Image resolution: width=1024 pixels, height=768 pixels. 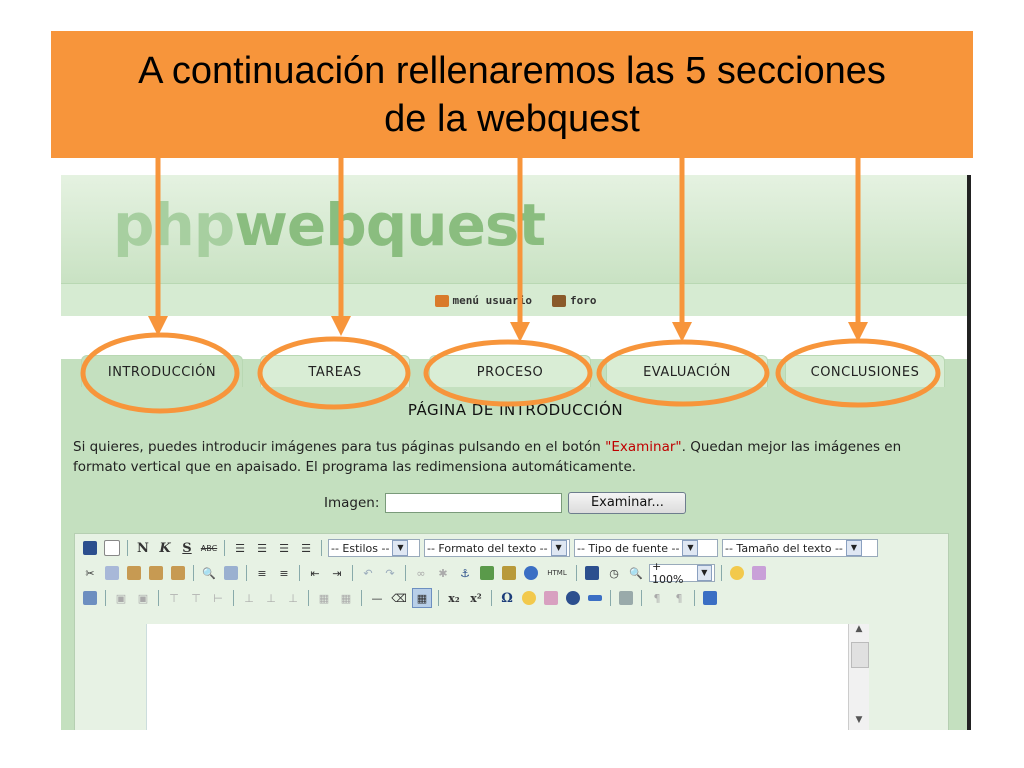 What do you see at coordinates (474, 503) in the screenshot?
I see `image-file-input` at bounding box center [474, 503].